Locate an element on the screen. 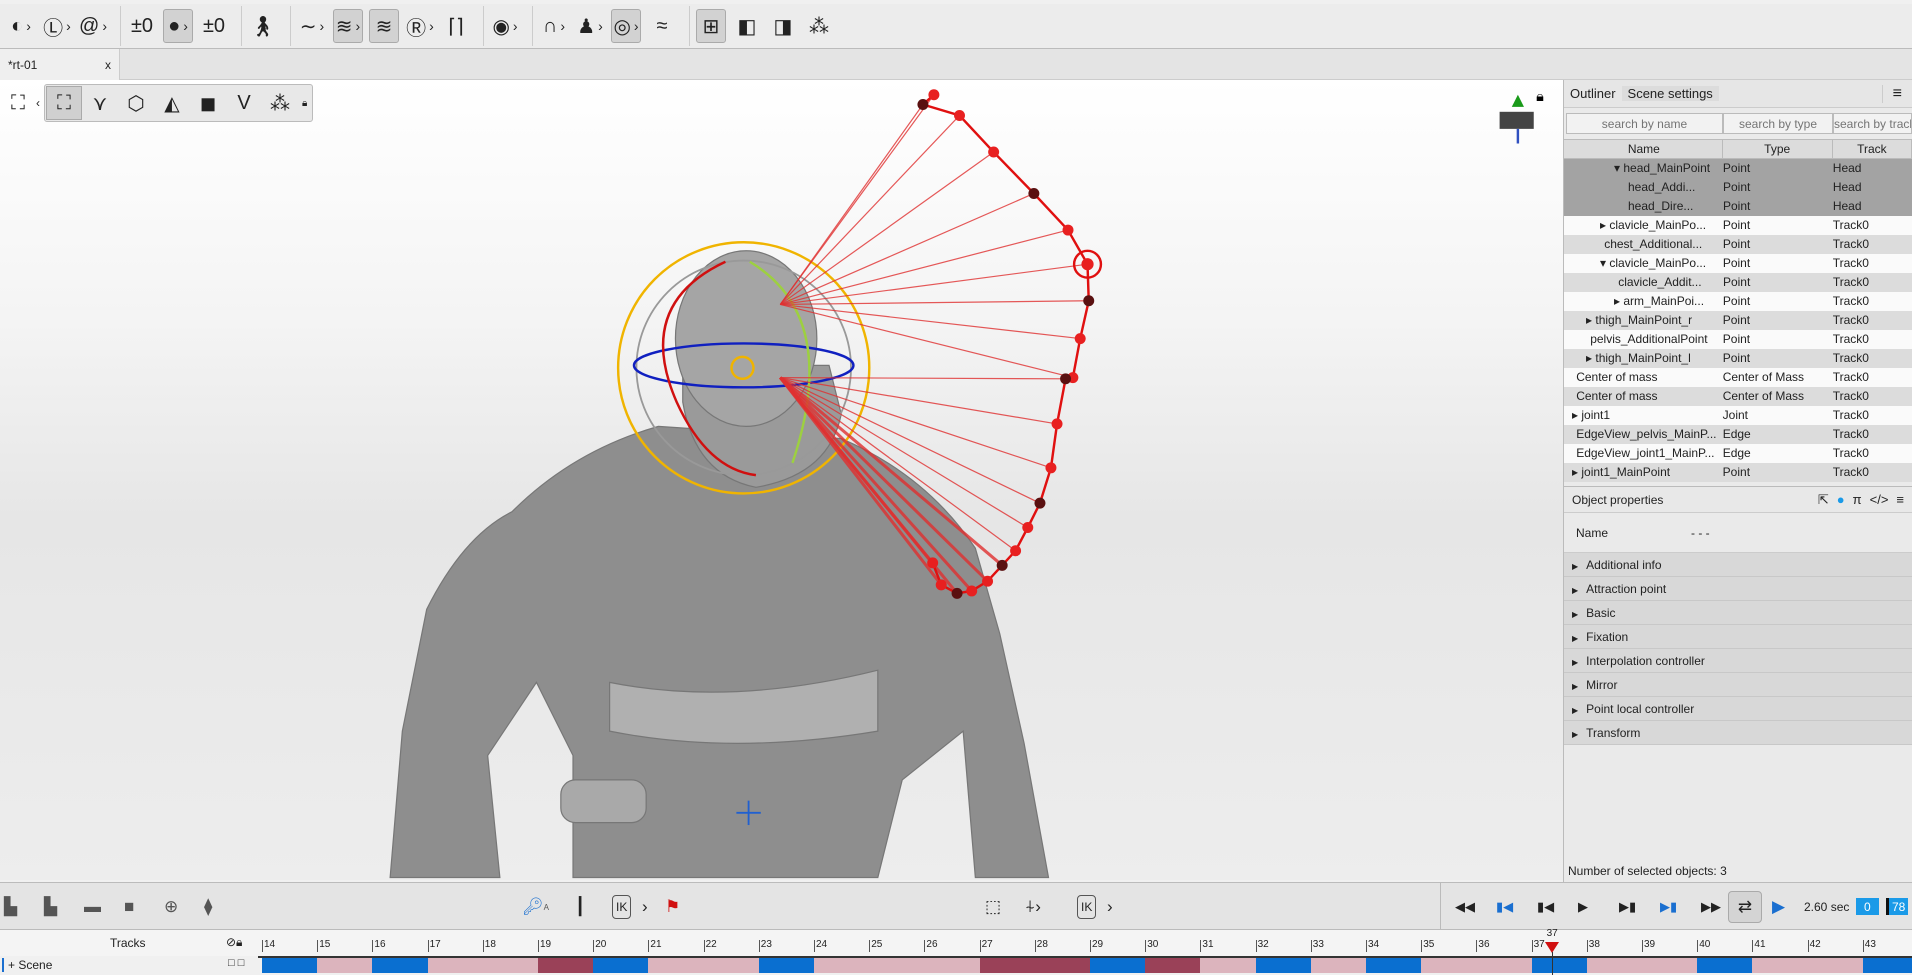 The height and width of the screenshot is (975, 1912). split-key-icon: ┃ is located at coordinates (580, 907).